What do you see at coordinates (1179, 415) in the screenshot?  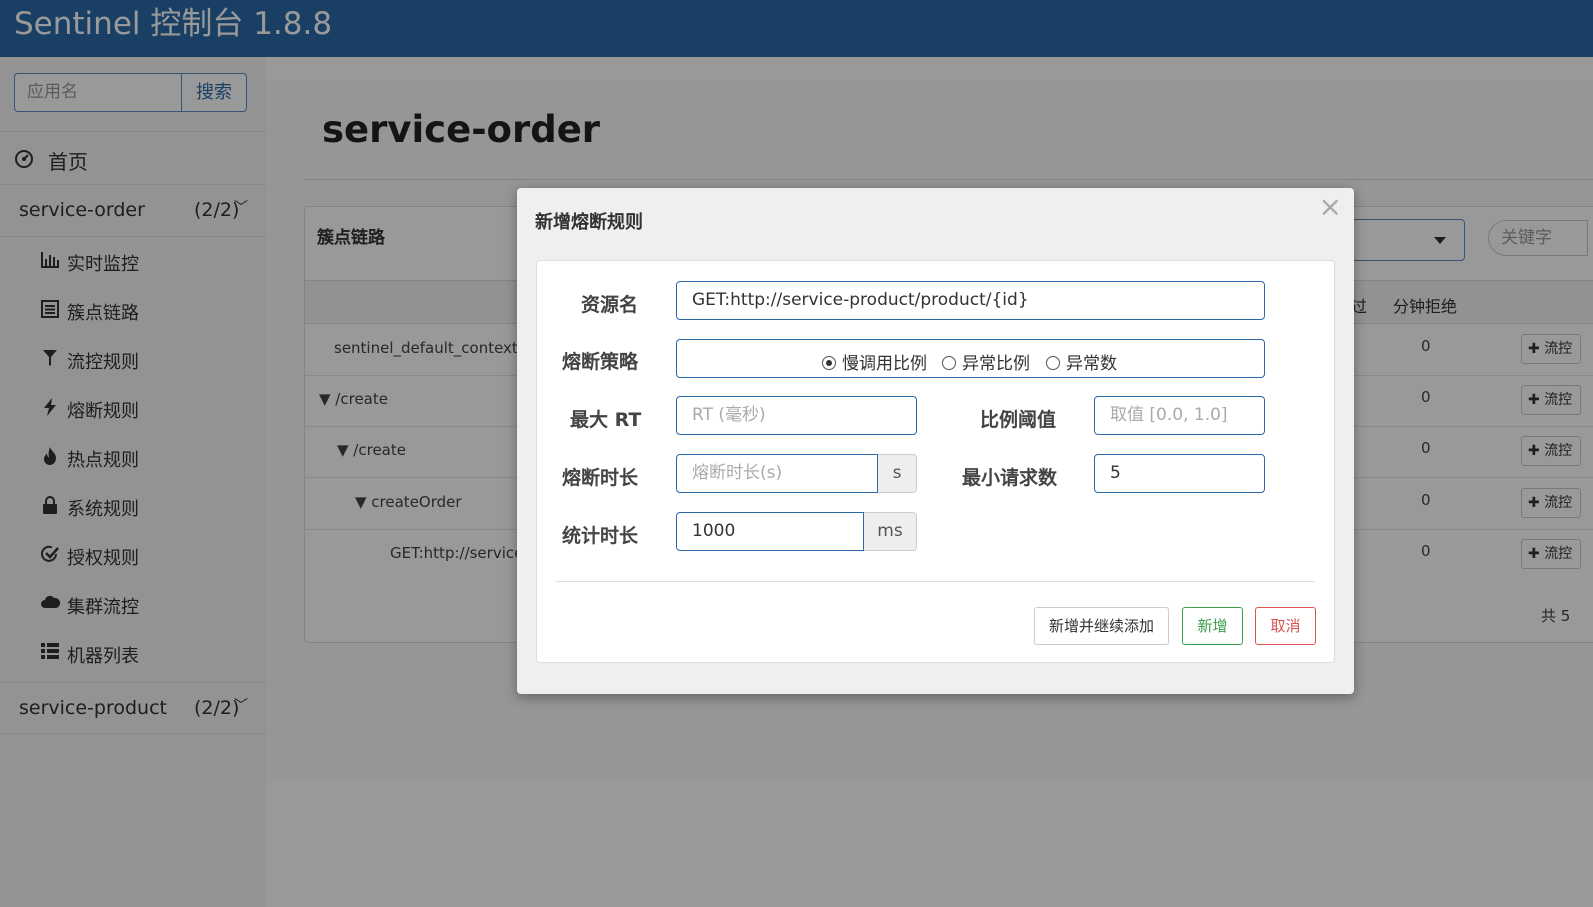 I see `ratio-threshold-input: 取值 [0.0, 1.0]` at bounding box center [1179, 415].